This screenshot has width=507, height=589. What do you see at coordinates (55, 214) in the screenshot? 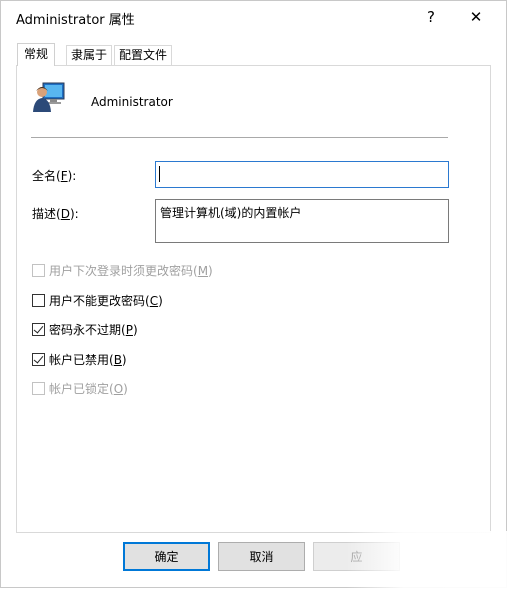
I see `description-label: 描述(D):` at bounding box center [55, 214].